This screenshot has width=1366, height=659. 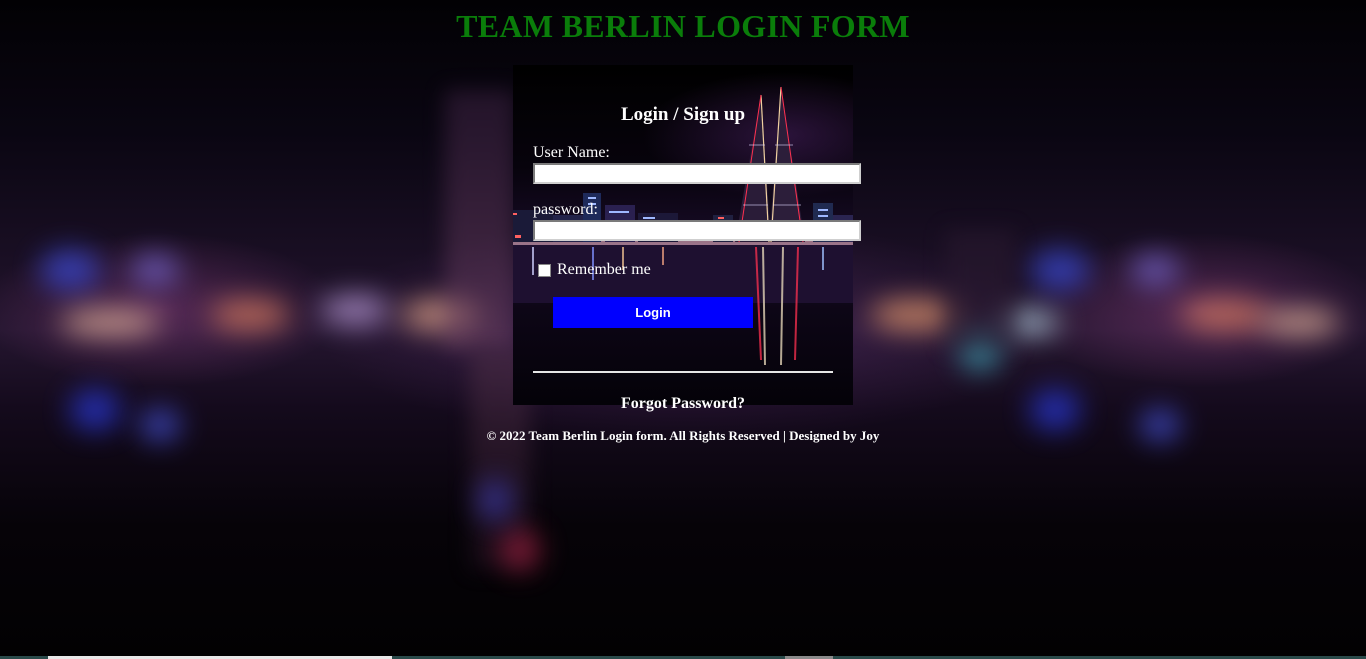 I want to click on page-title: TEAM BERLIN LOGIN FORM, so click(x=683, y=26).